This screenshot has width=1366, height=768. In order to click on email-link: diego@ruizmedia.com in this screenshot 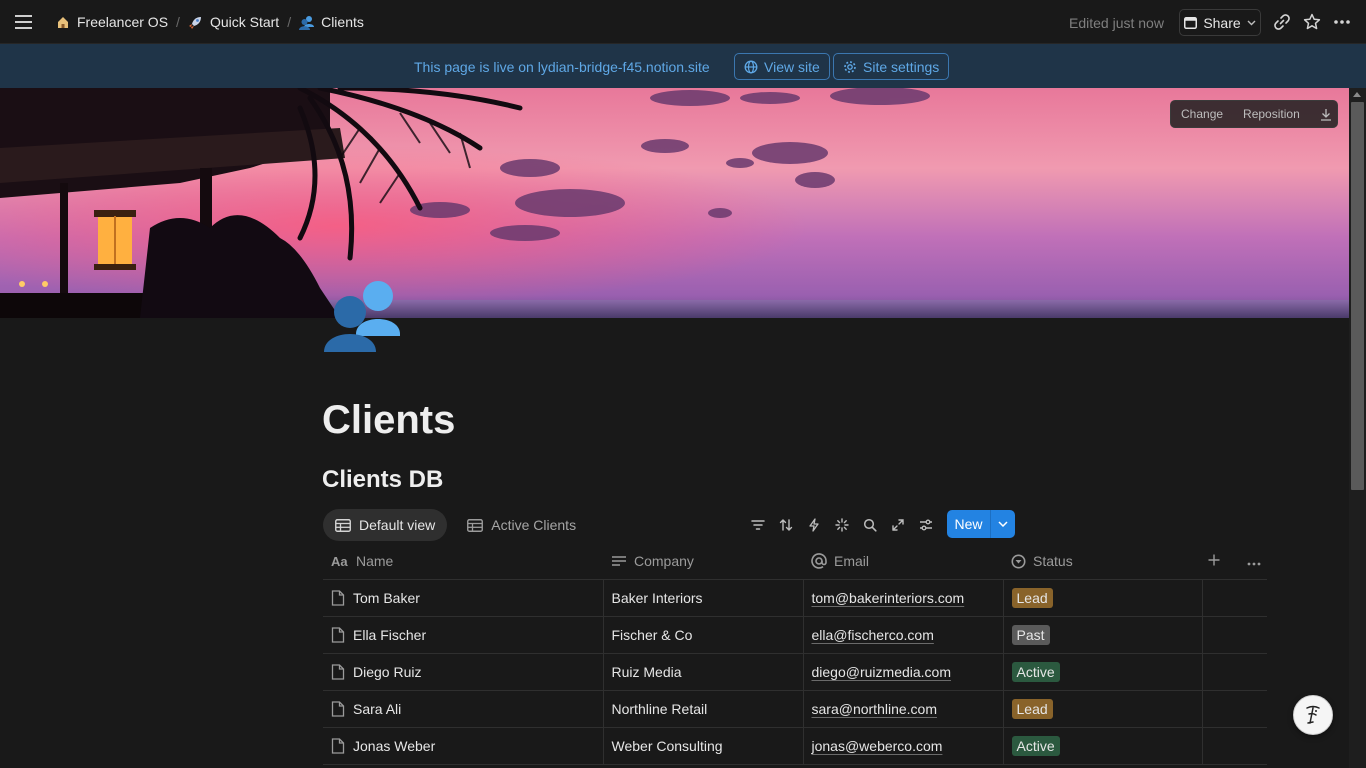, I will do `click(882, 672)`.